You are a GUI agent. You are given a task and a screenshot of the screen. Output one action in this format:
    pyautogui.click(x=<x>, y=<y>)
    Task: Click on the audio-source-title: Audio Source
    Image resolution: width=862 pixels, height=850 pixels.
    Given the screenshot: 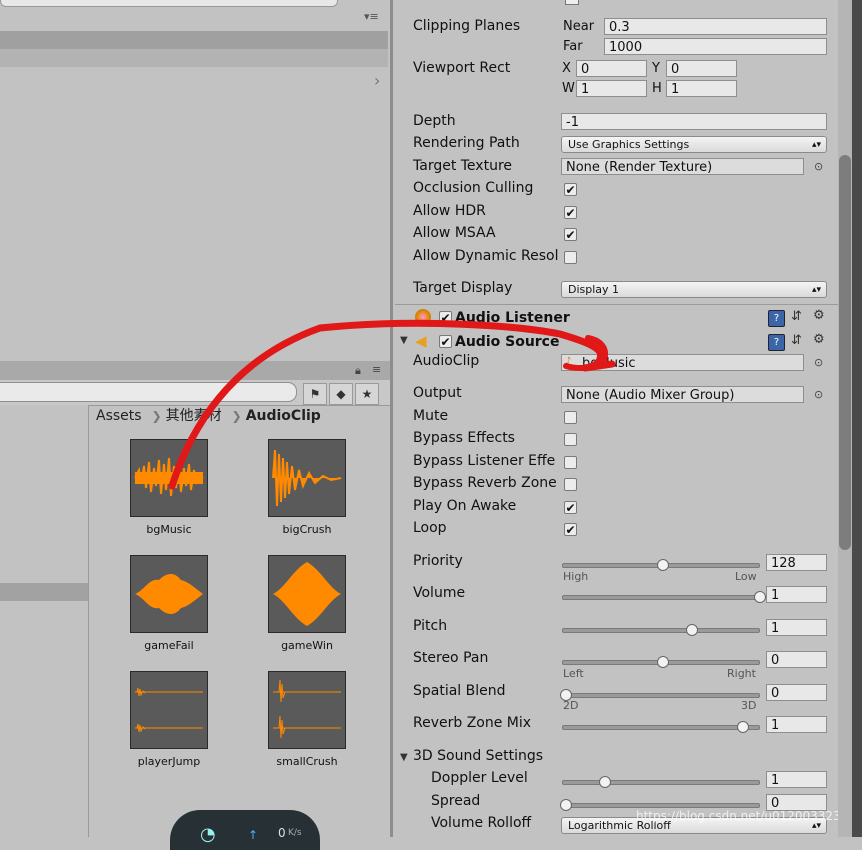 What is the action you would take?
    pyautogui.click(x=507, y=342)
    